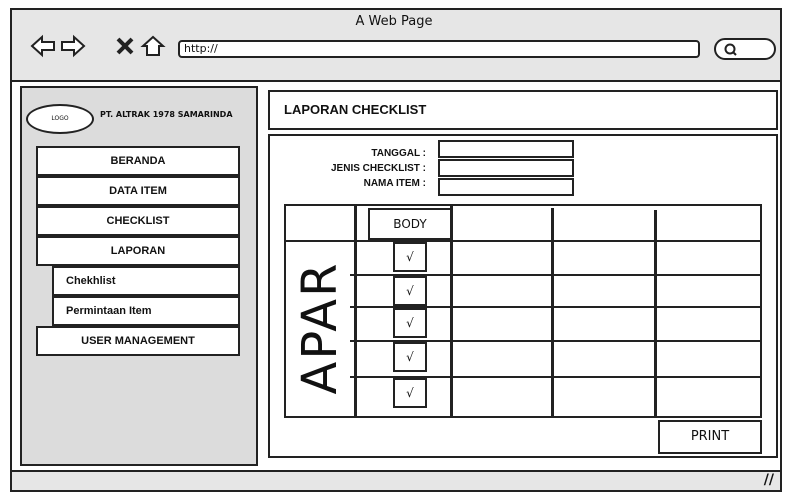 Image resolution: width=788 pixels, height=500 pixels. I want to click on page-title: LAPORAN CHECKLIST, so click(523, 110).